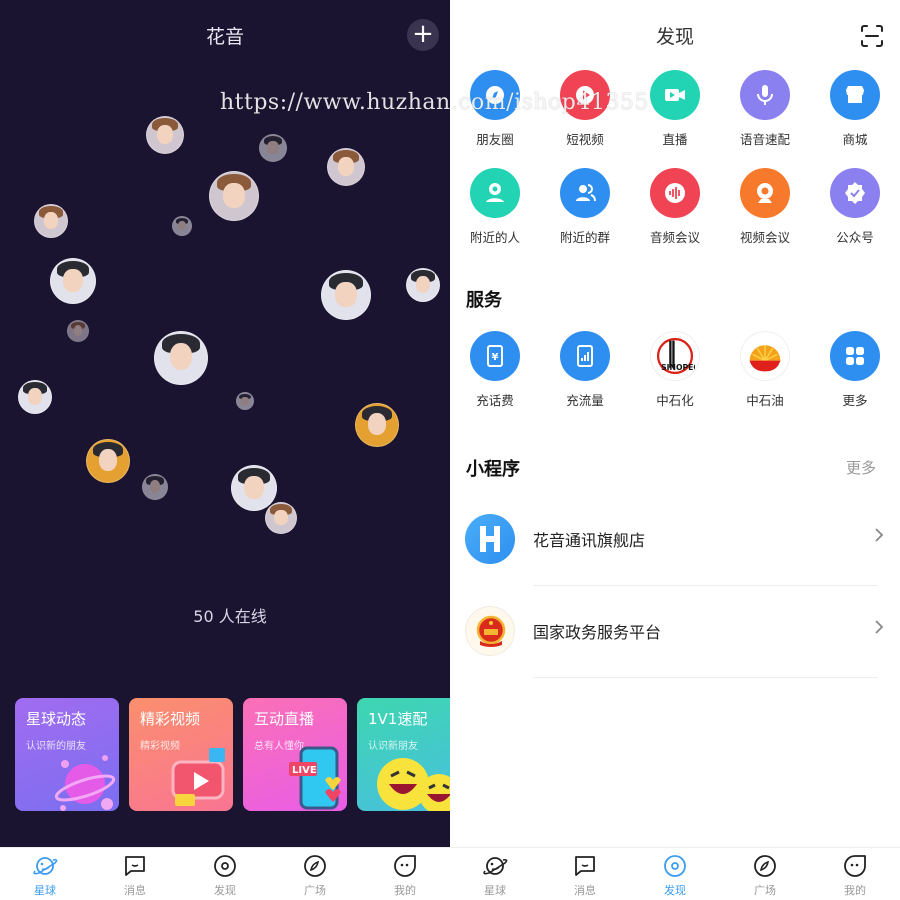  What do you see at coordinates (675, 95) in the screenshot?
I see `video-camera-icon` at bounding box center [675, 95].